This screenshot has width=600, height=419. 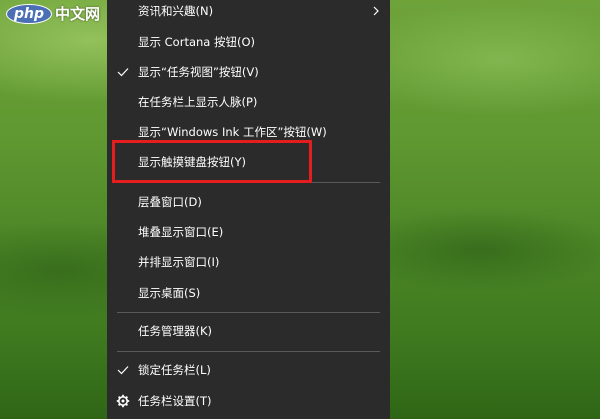 I want to click on menu-item-label: 显示桌面(S), so click(x=169, y=293).